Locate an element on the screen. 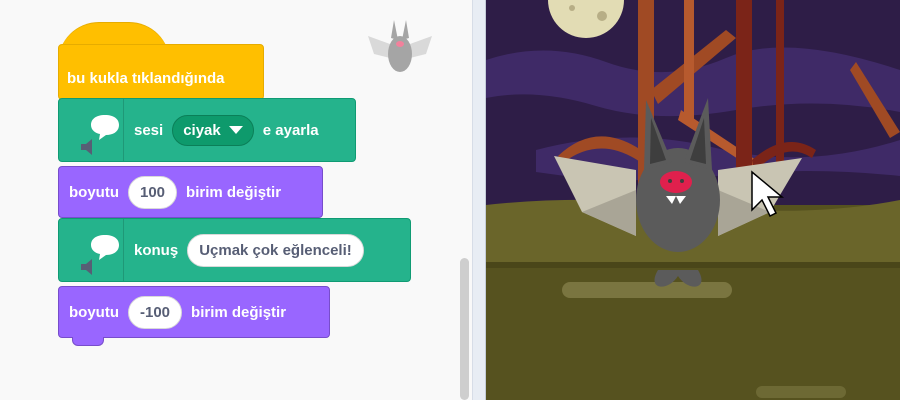 The height and width of the screenshot is (400, 900). sprite-bat-thumbnail is located at coordinates (400, 46).